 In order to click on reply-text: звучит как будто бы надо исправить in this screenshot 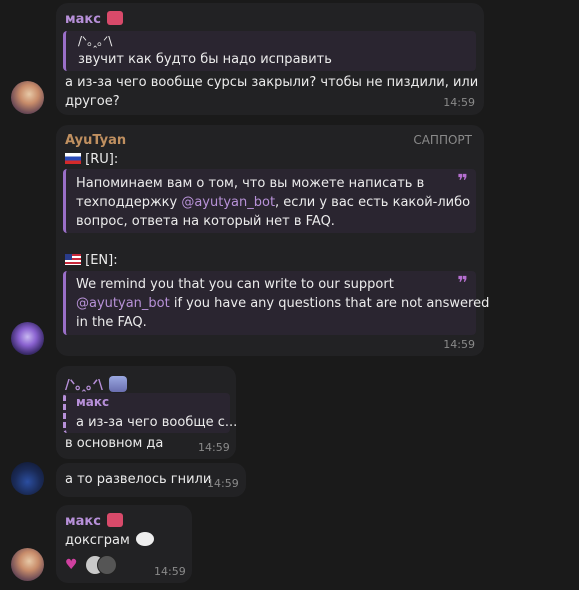, I will do `click(205, 59)`.